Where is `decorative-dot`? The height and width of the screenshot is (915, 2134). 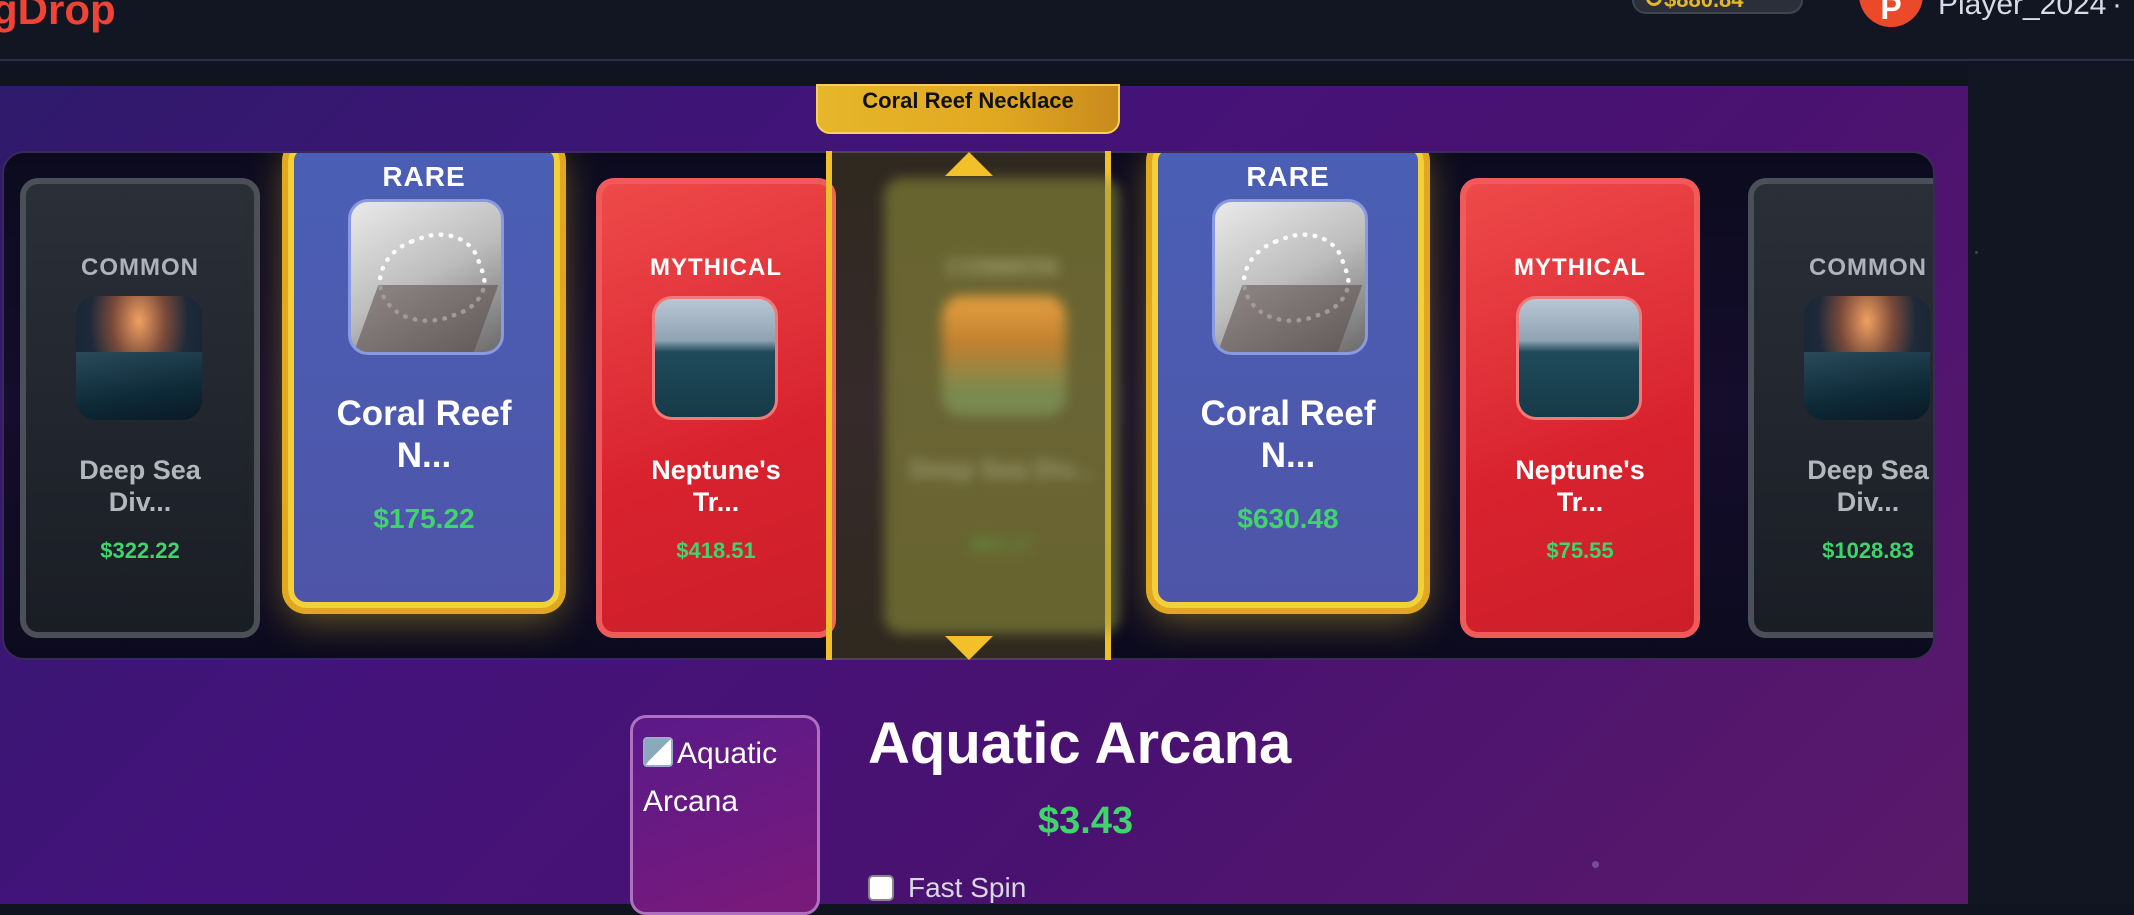
decorative-dot is located at coordinates (1595, 864).